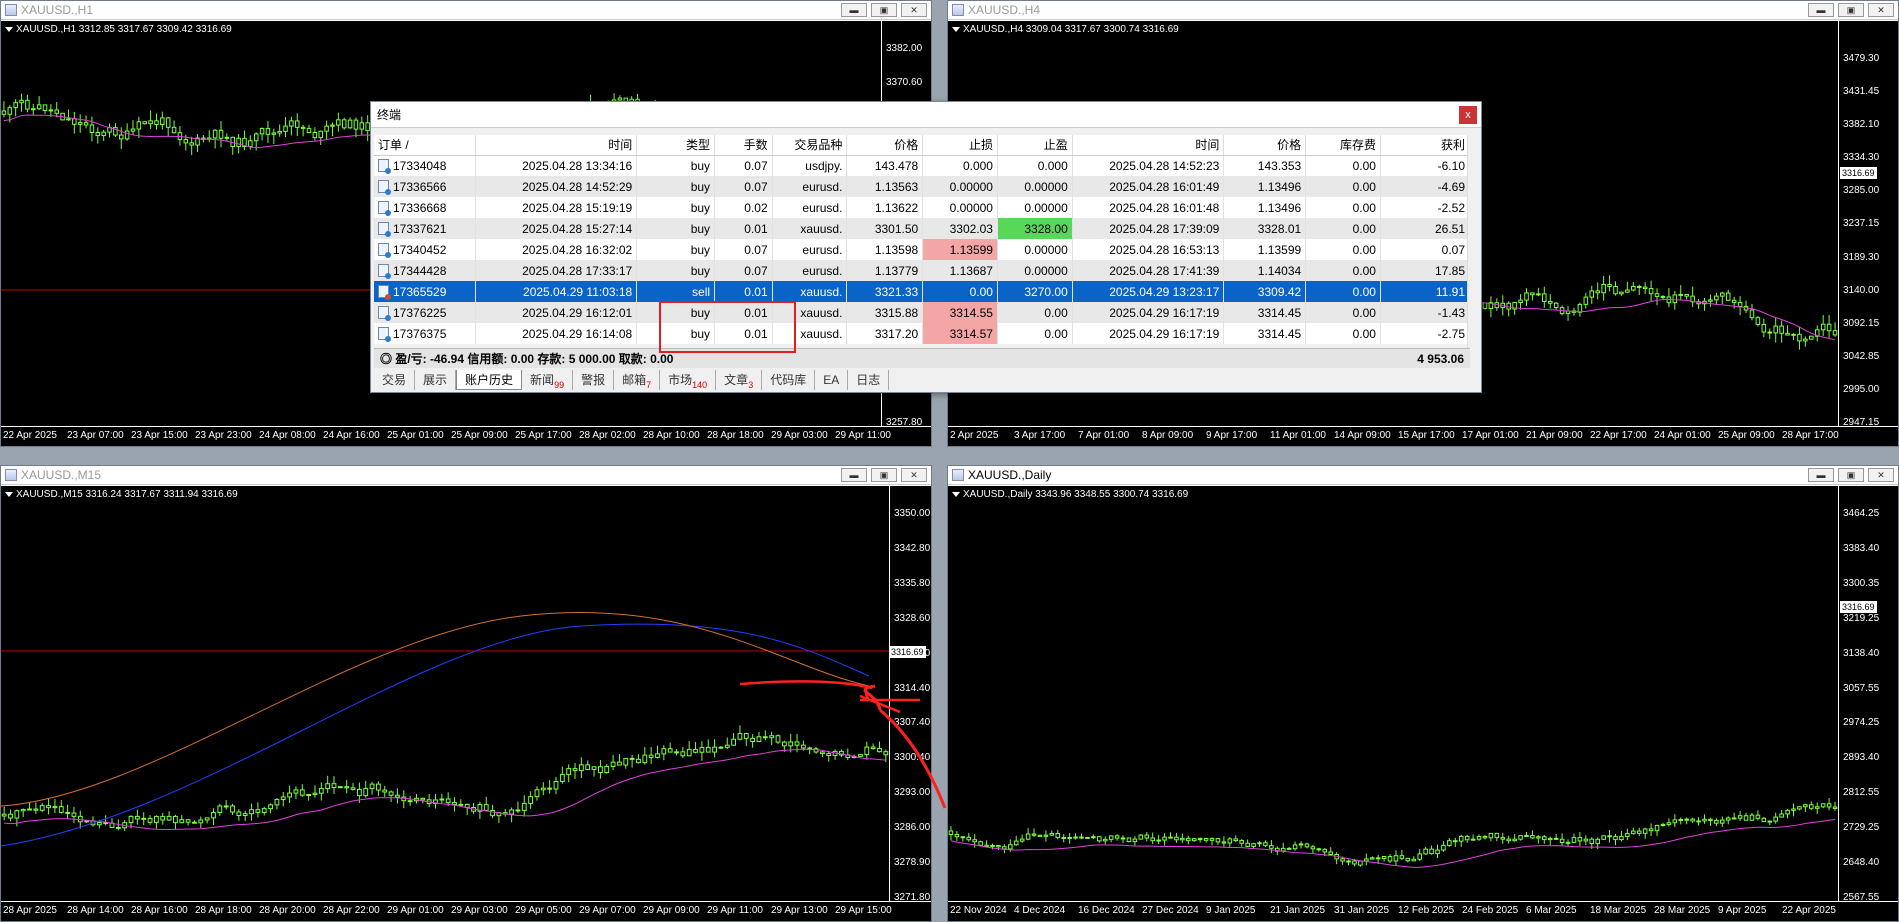 This screenshot has height=922, width=1899. I want to click on table-cell: xauusd., so click(810, 228).